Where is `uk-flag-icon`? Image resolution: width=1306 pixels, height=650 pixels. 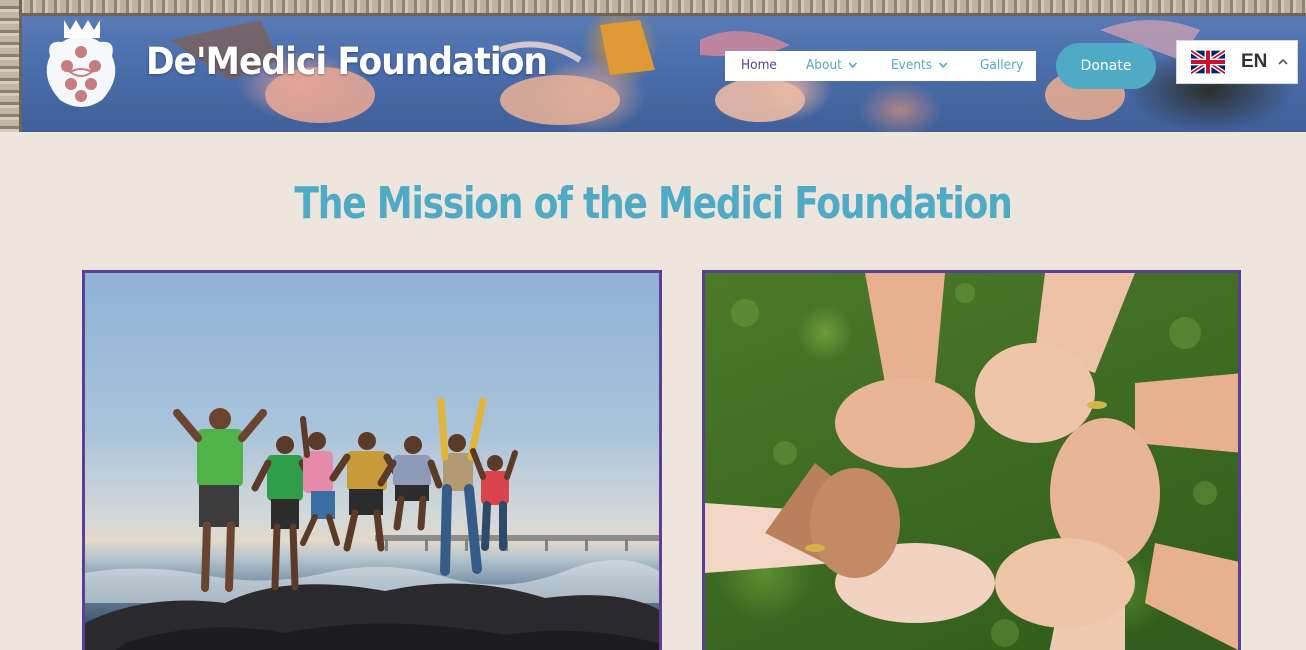
uk-flag-icon is located at coordinates (1208, 62).